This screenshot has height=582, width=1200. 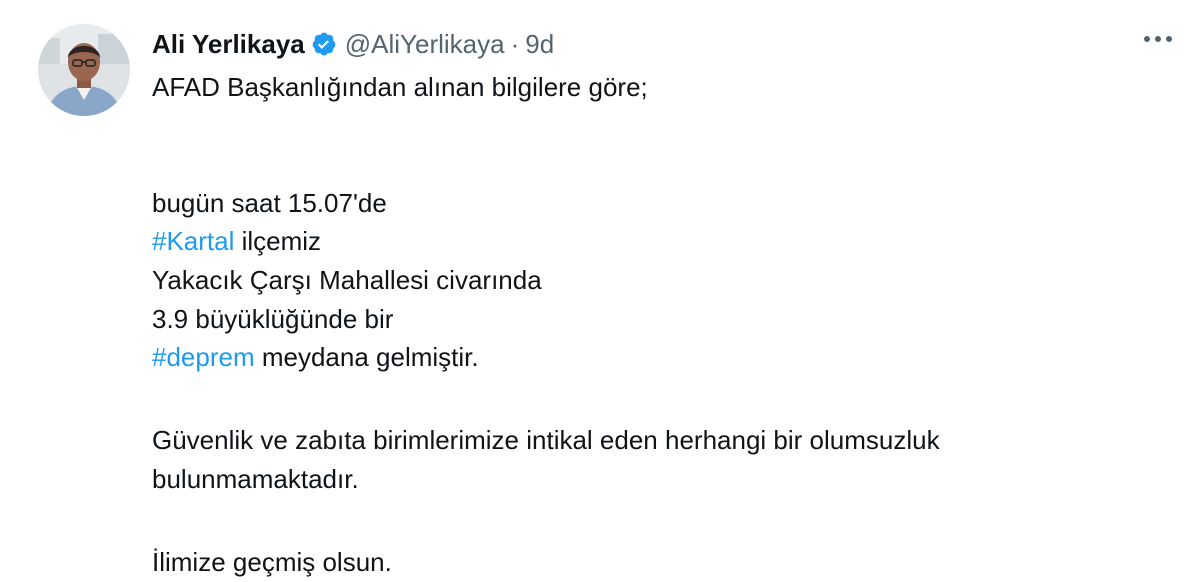 I want to click on tweet-timestamp: 9d, so click(x=539, y=44).